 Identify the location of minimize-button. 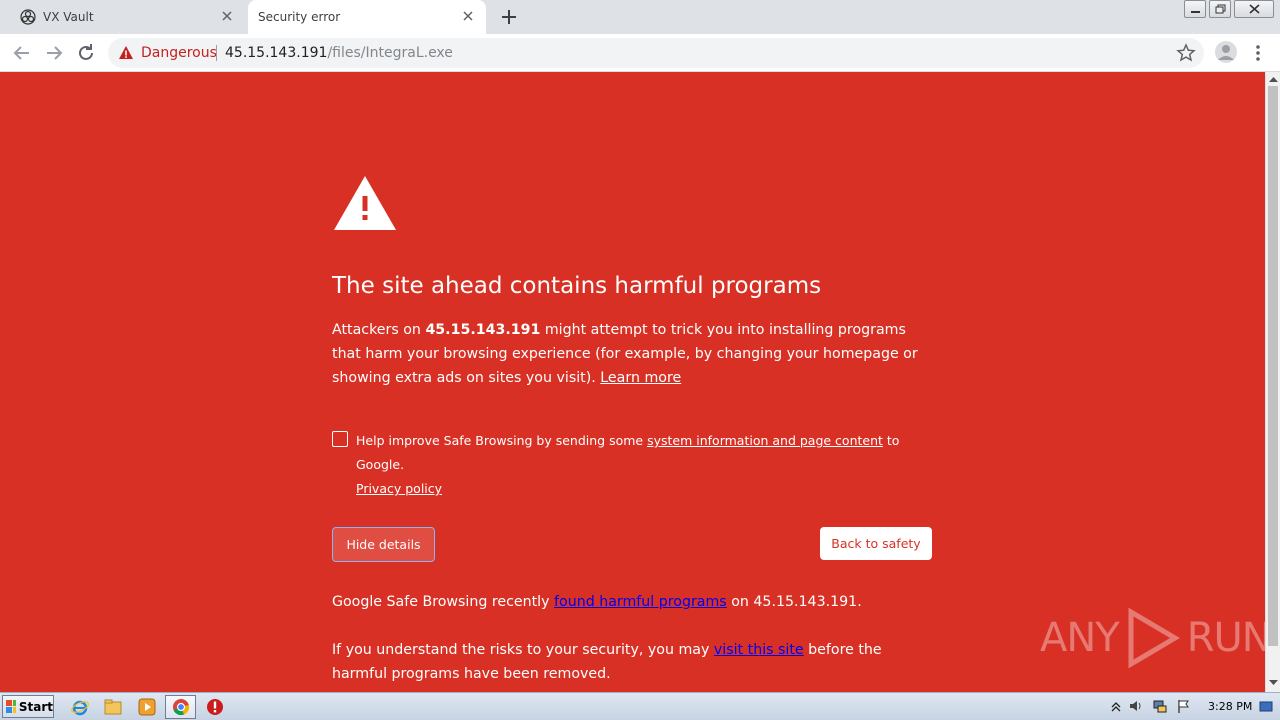
(1195, 9).